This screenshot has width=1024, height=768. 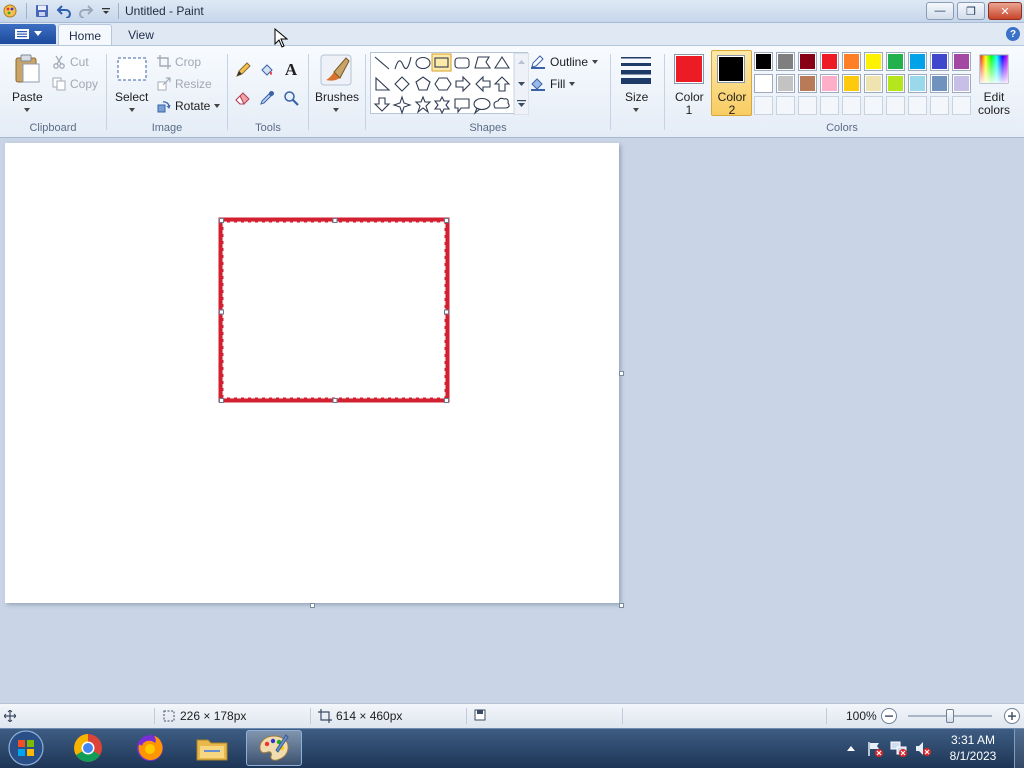 What do you see at coordinates (621, 373) in the screenshot?
I see `canvas-resize-handle-right` at bounding box center [621, 373].